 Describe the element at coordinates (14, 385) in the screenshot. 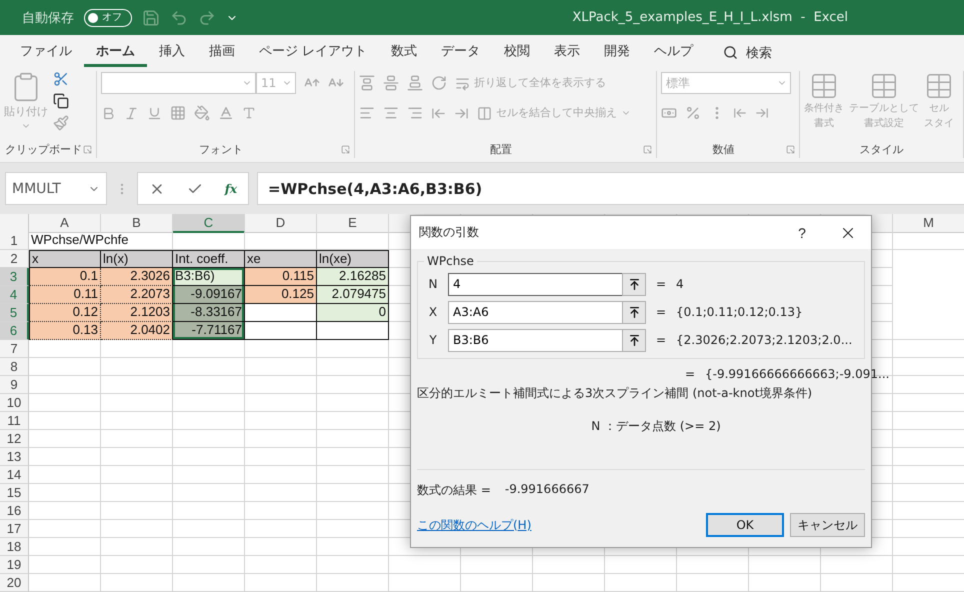

I see `row-header: 9` at that location.